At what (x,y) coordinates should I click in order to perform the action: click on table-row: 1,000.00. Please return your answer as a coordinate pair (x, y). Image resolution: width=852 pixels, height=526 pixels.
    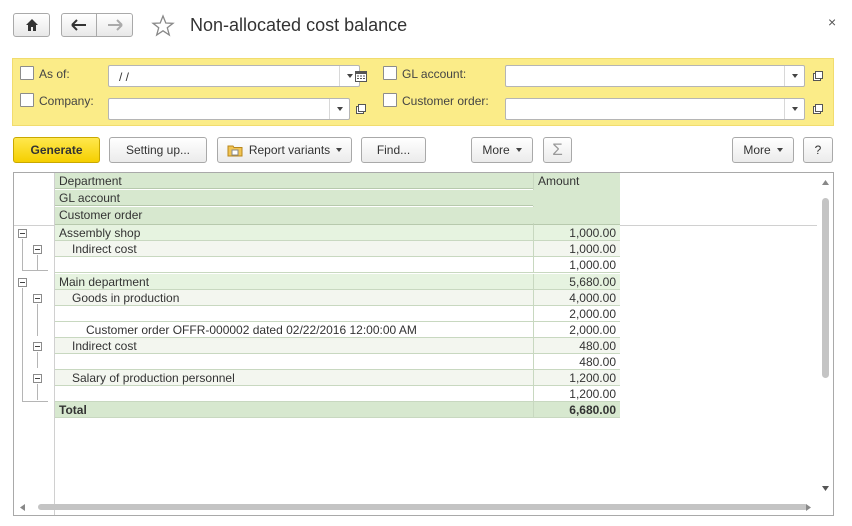
    Looking at the image, I should click on (337, 265).